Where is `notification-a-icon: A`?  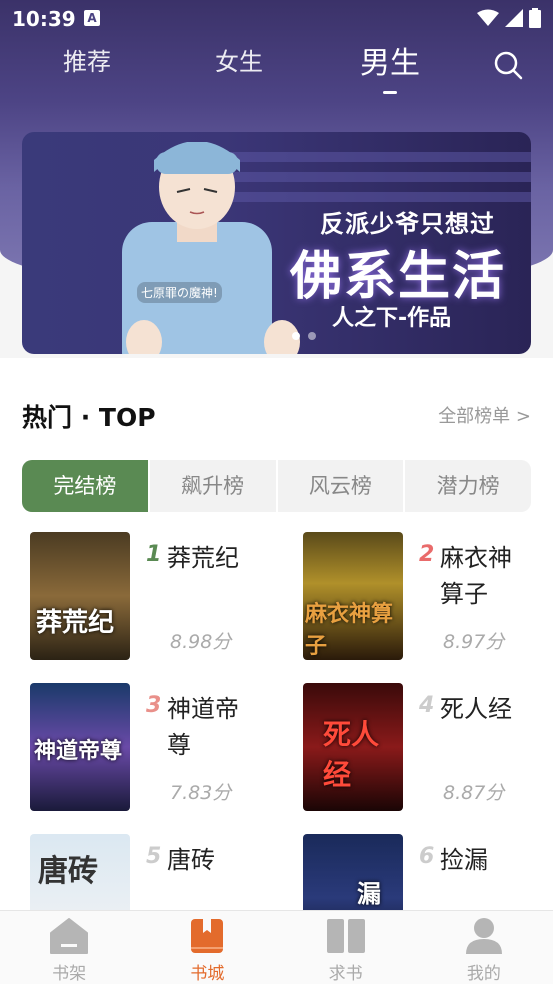
notification-a-icon: A is located at coordinates (92, 18).